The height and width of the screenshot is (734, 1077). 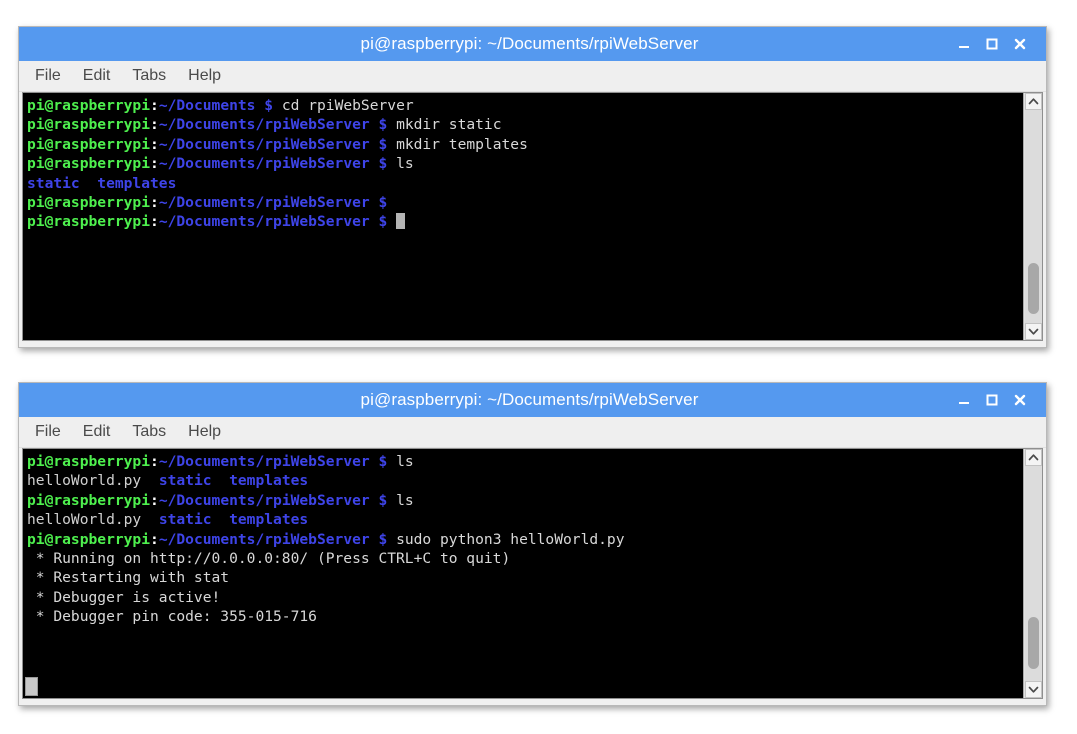 I want to click on terminal-text-out: * Debugger pin code: 355-015-716, so click(x=172, y=617).